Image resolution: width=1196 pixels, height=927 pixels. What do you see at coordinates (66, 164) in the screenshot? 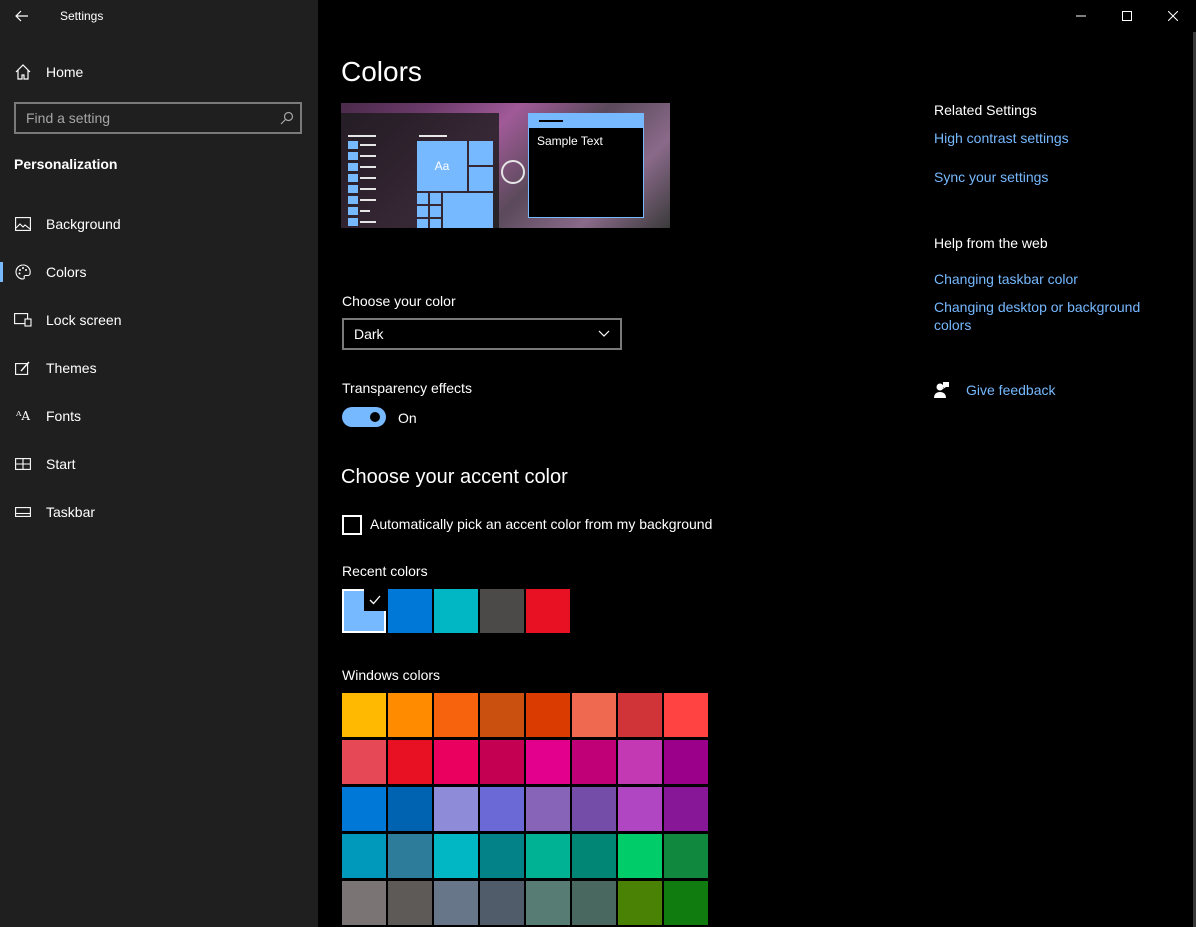
I see `section-title: Personalization` at bounding box center [66, 164].